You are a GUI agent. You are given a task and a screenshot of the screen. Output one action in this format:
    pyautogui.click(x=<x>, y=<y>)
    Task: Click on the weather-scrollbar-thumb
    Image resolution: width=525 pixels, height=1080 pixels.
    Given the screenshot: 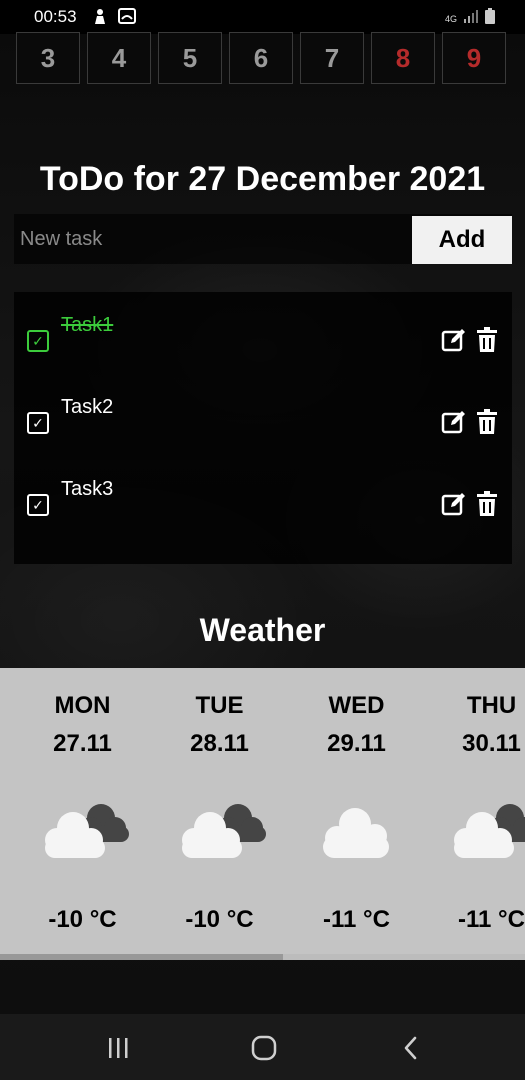 What is the action you would take?
    pyautogui.click(x=141, y=957)
    